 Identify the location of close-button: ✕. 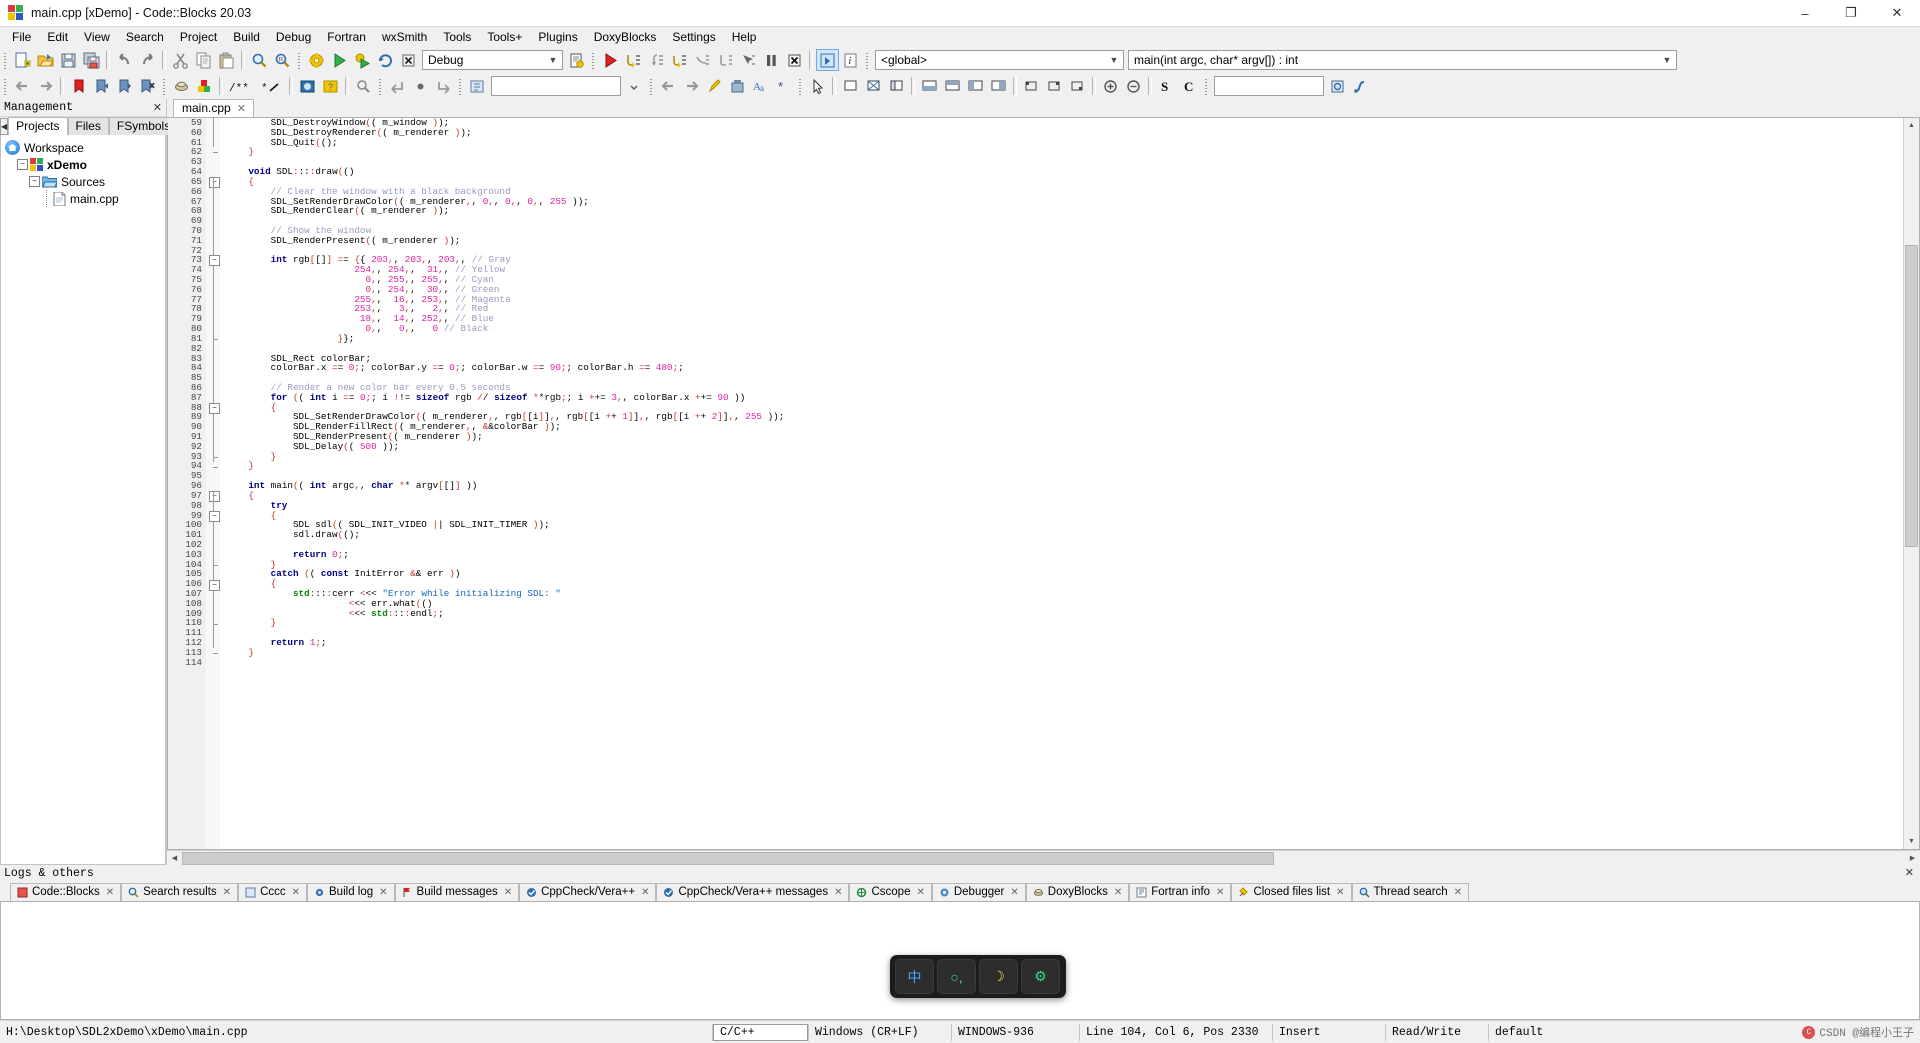
(1897, 13).